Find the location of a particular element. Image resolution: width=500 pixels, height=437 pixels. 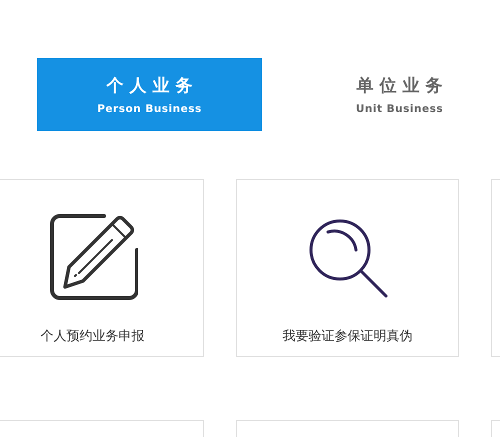

service-label: 我要验证参保证明真伪 is located at coordinates (347, 336).